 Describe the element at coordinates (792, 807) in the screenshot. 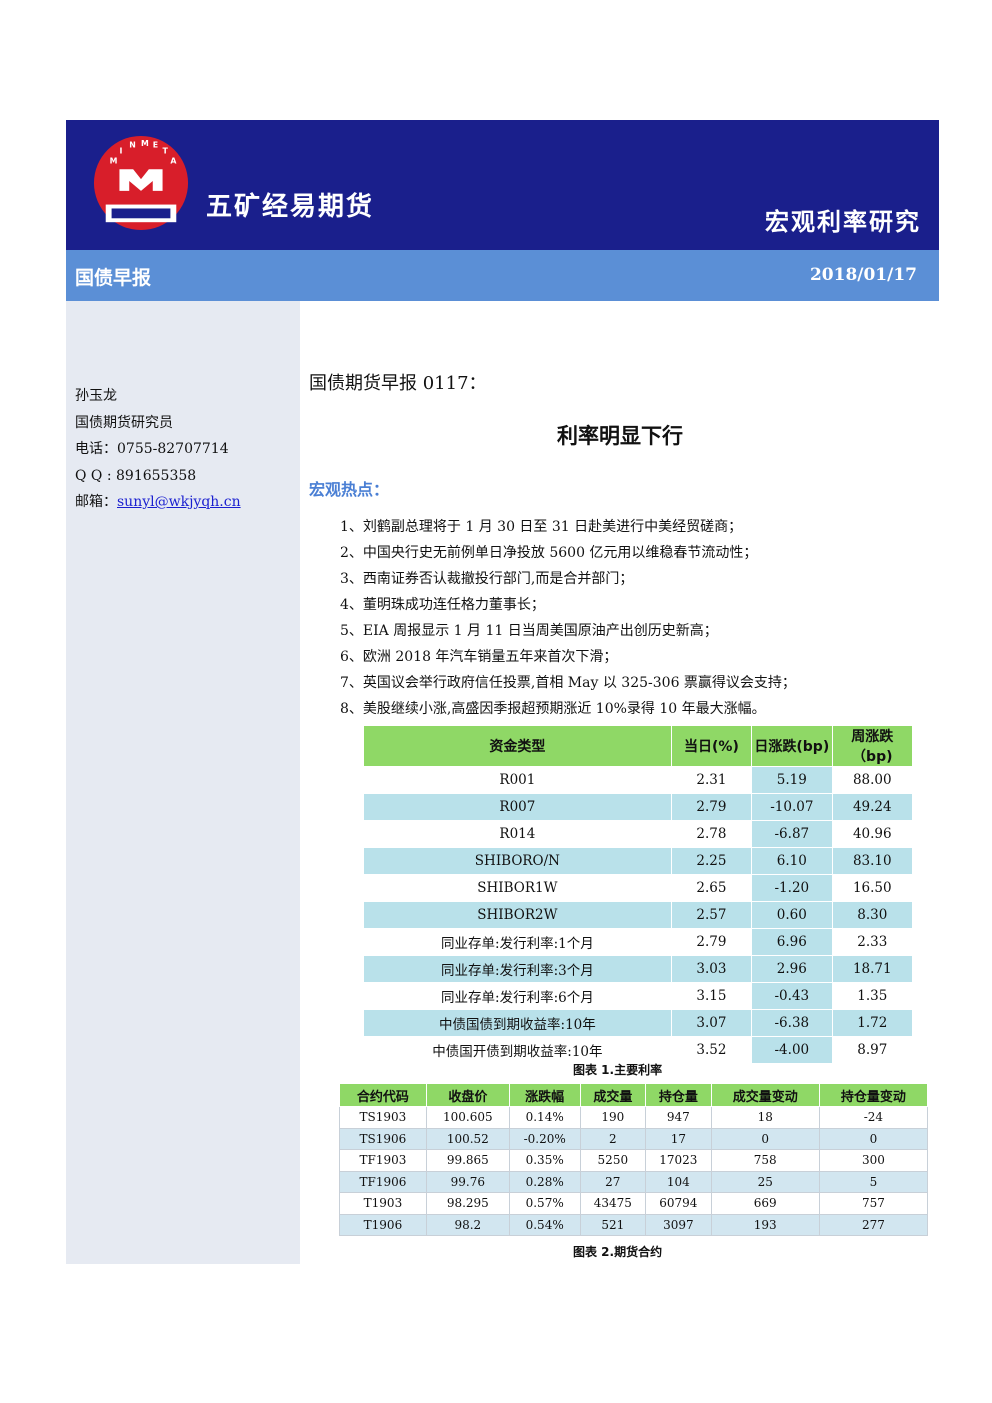

I see `rates-cell: -10.07` at that location.